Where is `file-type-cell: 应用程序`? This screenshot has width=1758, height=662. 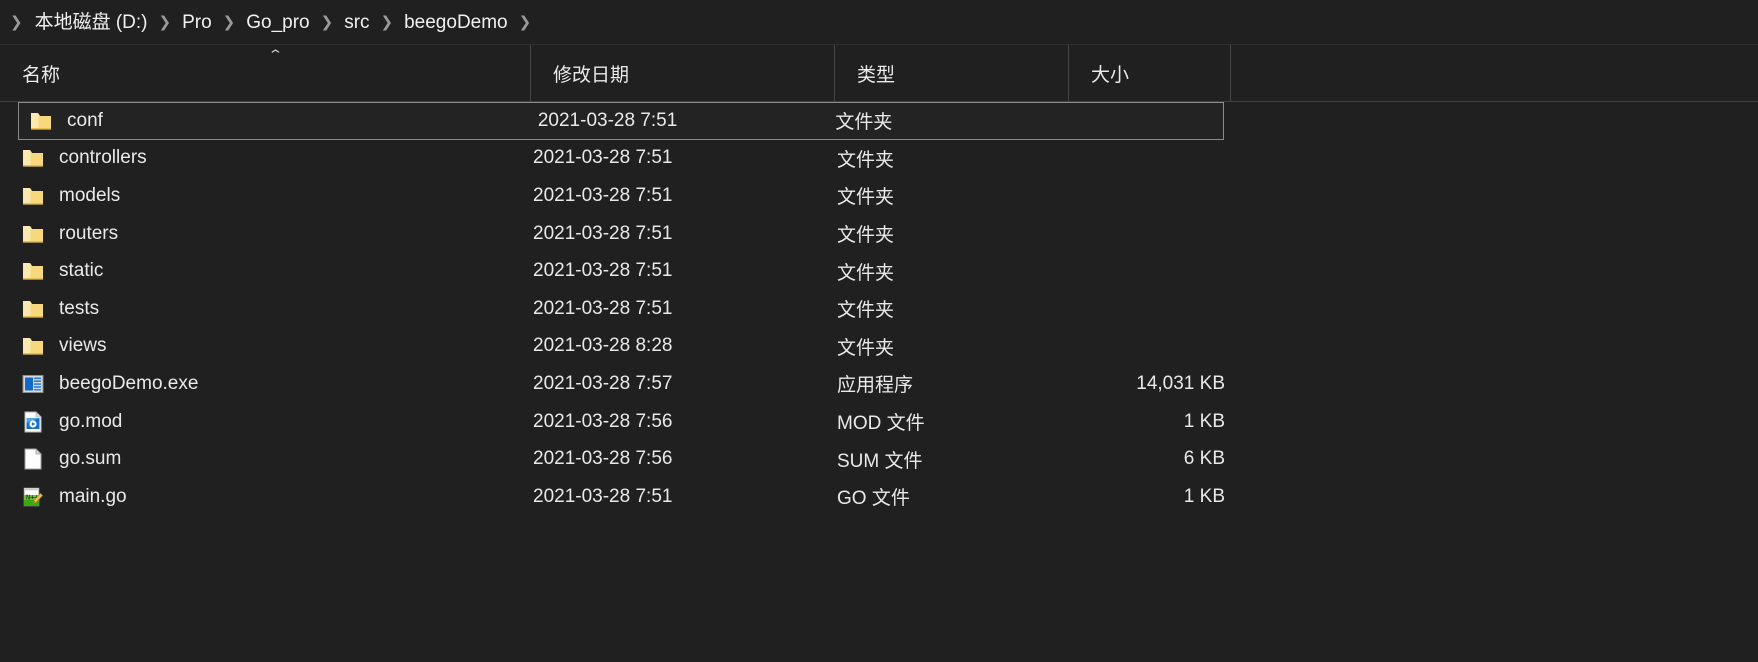 file-type-cell: 应用程序 is located at coordinates (954, 383).